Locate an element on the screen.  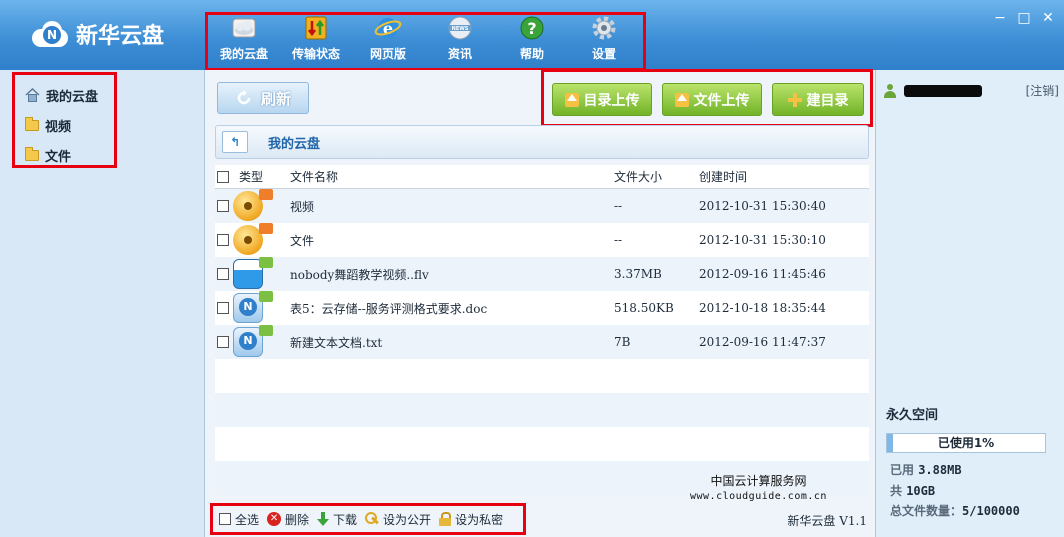
sidebar-item-files: 文件 is located at coordinates (69, 155).